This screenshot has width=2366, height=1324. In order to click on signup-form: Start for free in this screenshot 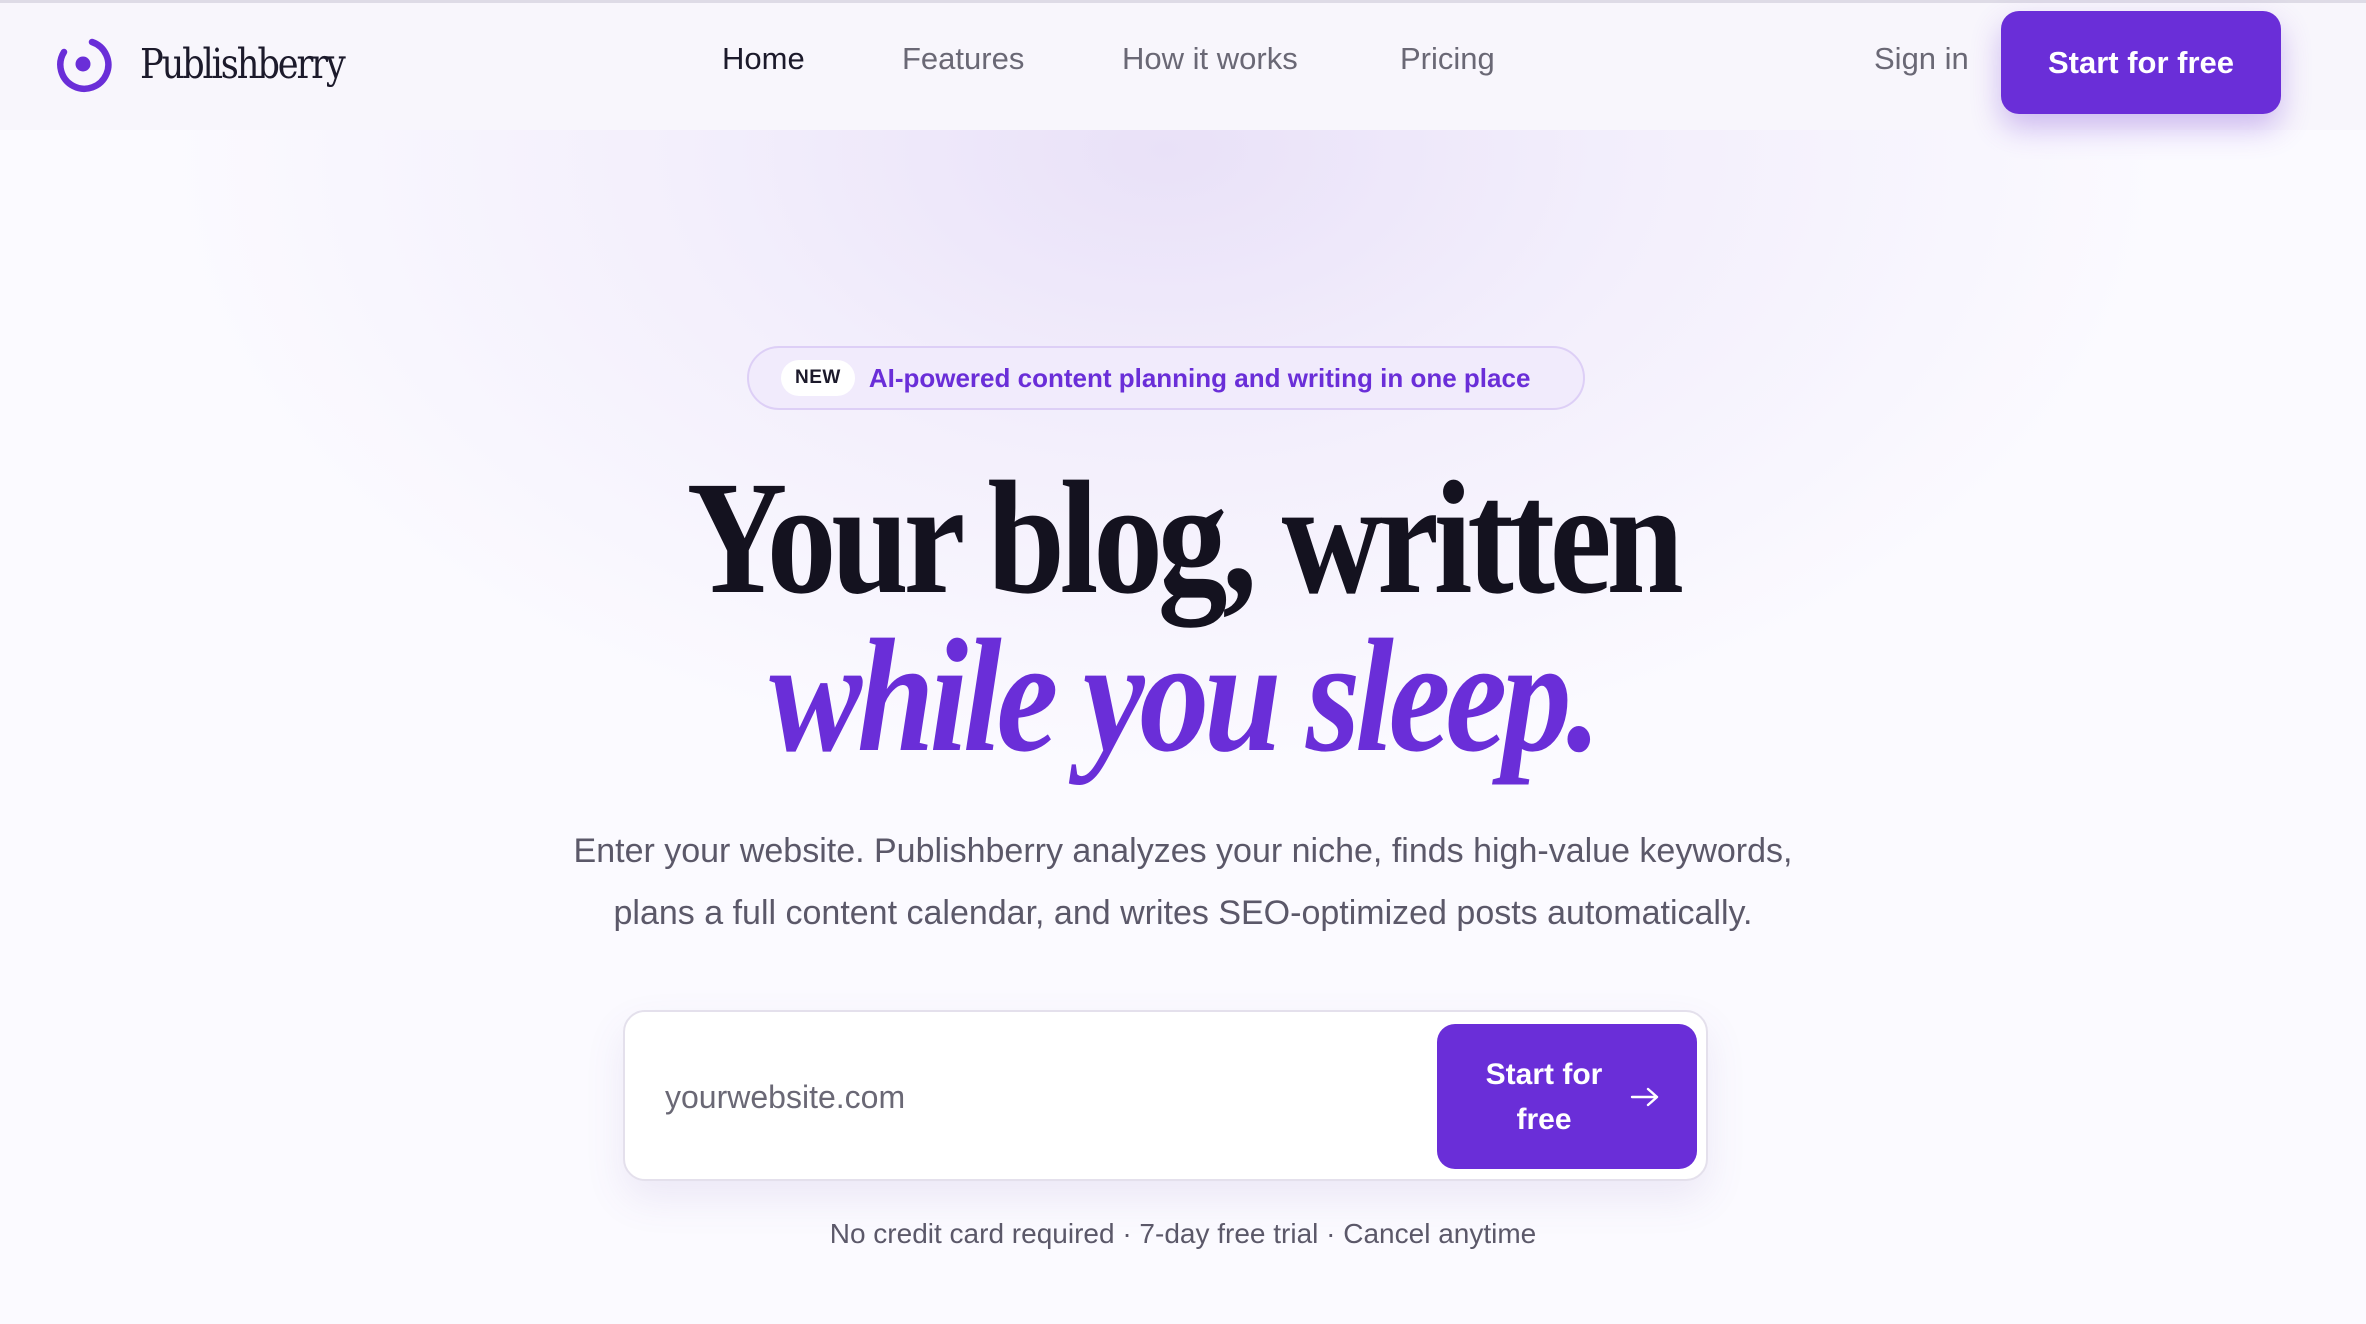, I will do `click(1165, 1095)`.